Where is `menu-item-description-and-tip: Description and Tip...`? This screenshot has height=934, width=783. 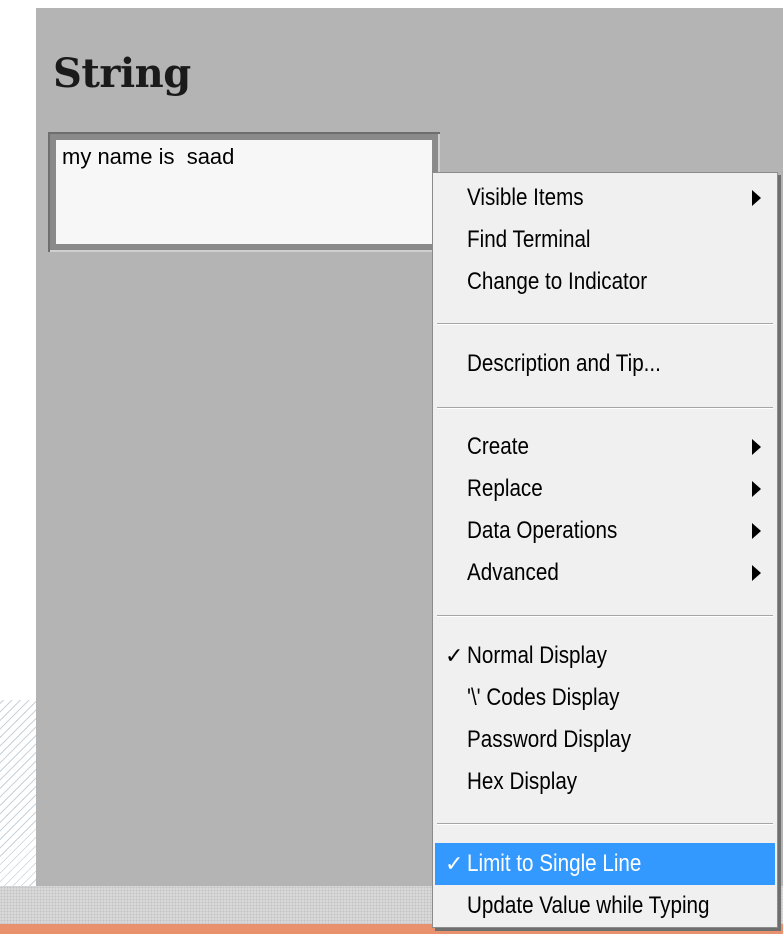 menu-item-description-and-tip: Description and Tip... is located at coordinates (605, 364).